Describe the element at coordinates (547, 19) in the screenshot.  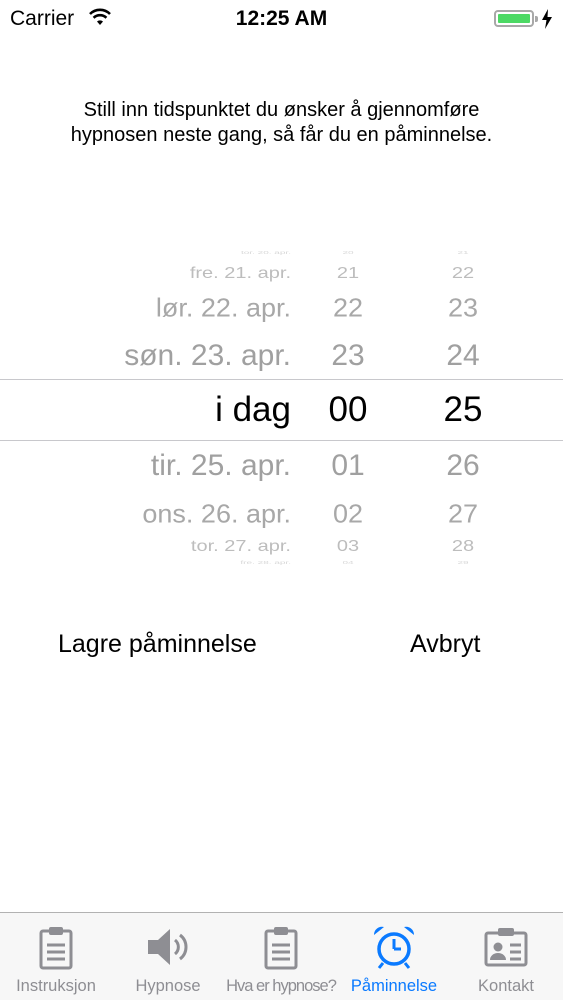
I see `charging-bolt-icon` at that location.